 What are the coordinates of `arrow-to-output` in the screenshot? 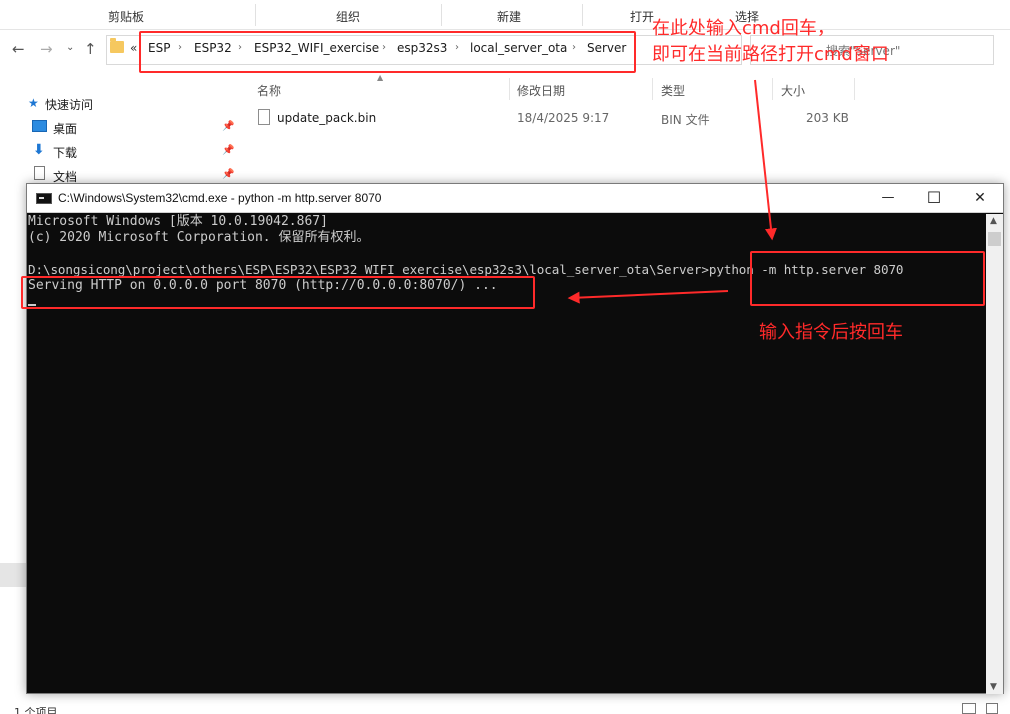 It's located at (648, 297).